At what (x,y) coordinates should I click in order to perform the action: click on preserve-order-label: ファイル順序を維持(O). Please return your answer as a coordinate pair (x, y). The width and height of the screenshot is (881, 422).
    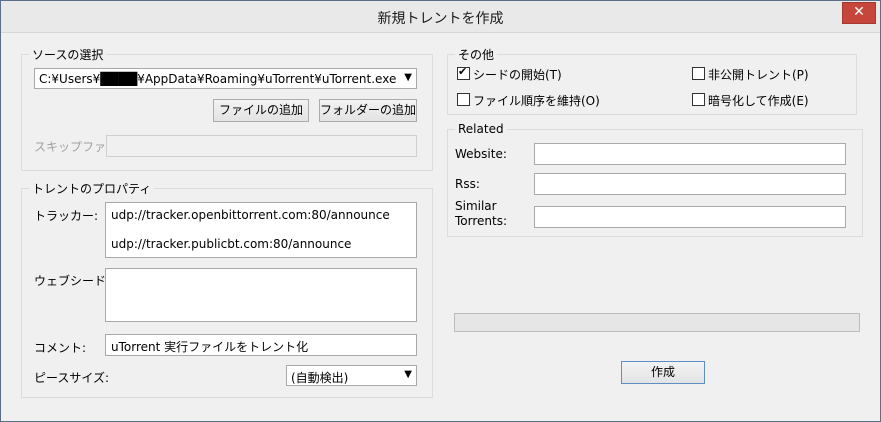
    Looking at the image, I should click on (536, 100).